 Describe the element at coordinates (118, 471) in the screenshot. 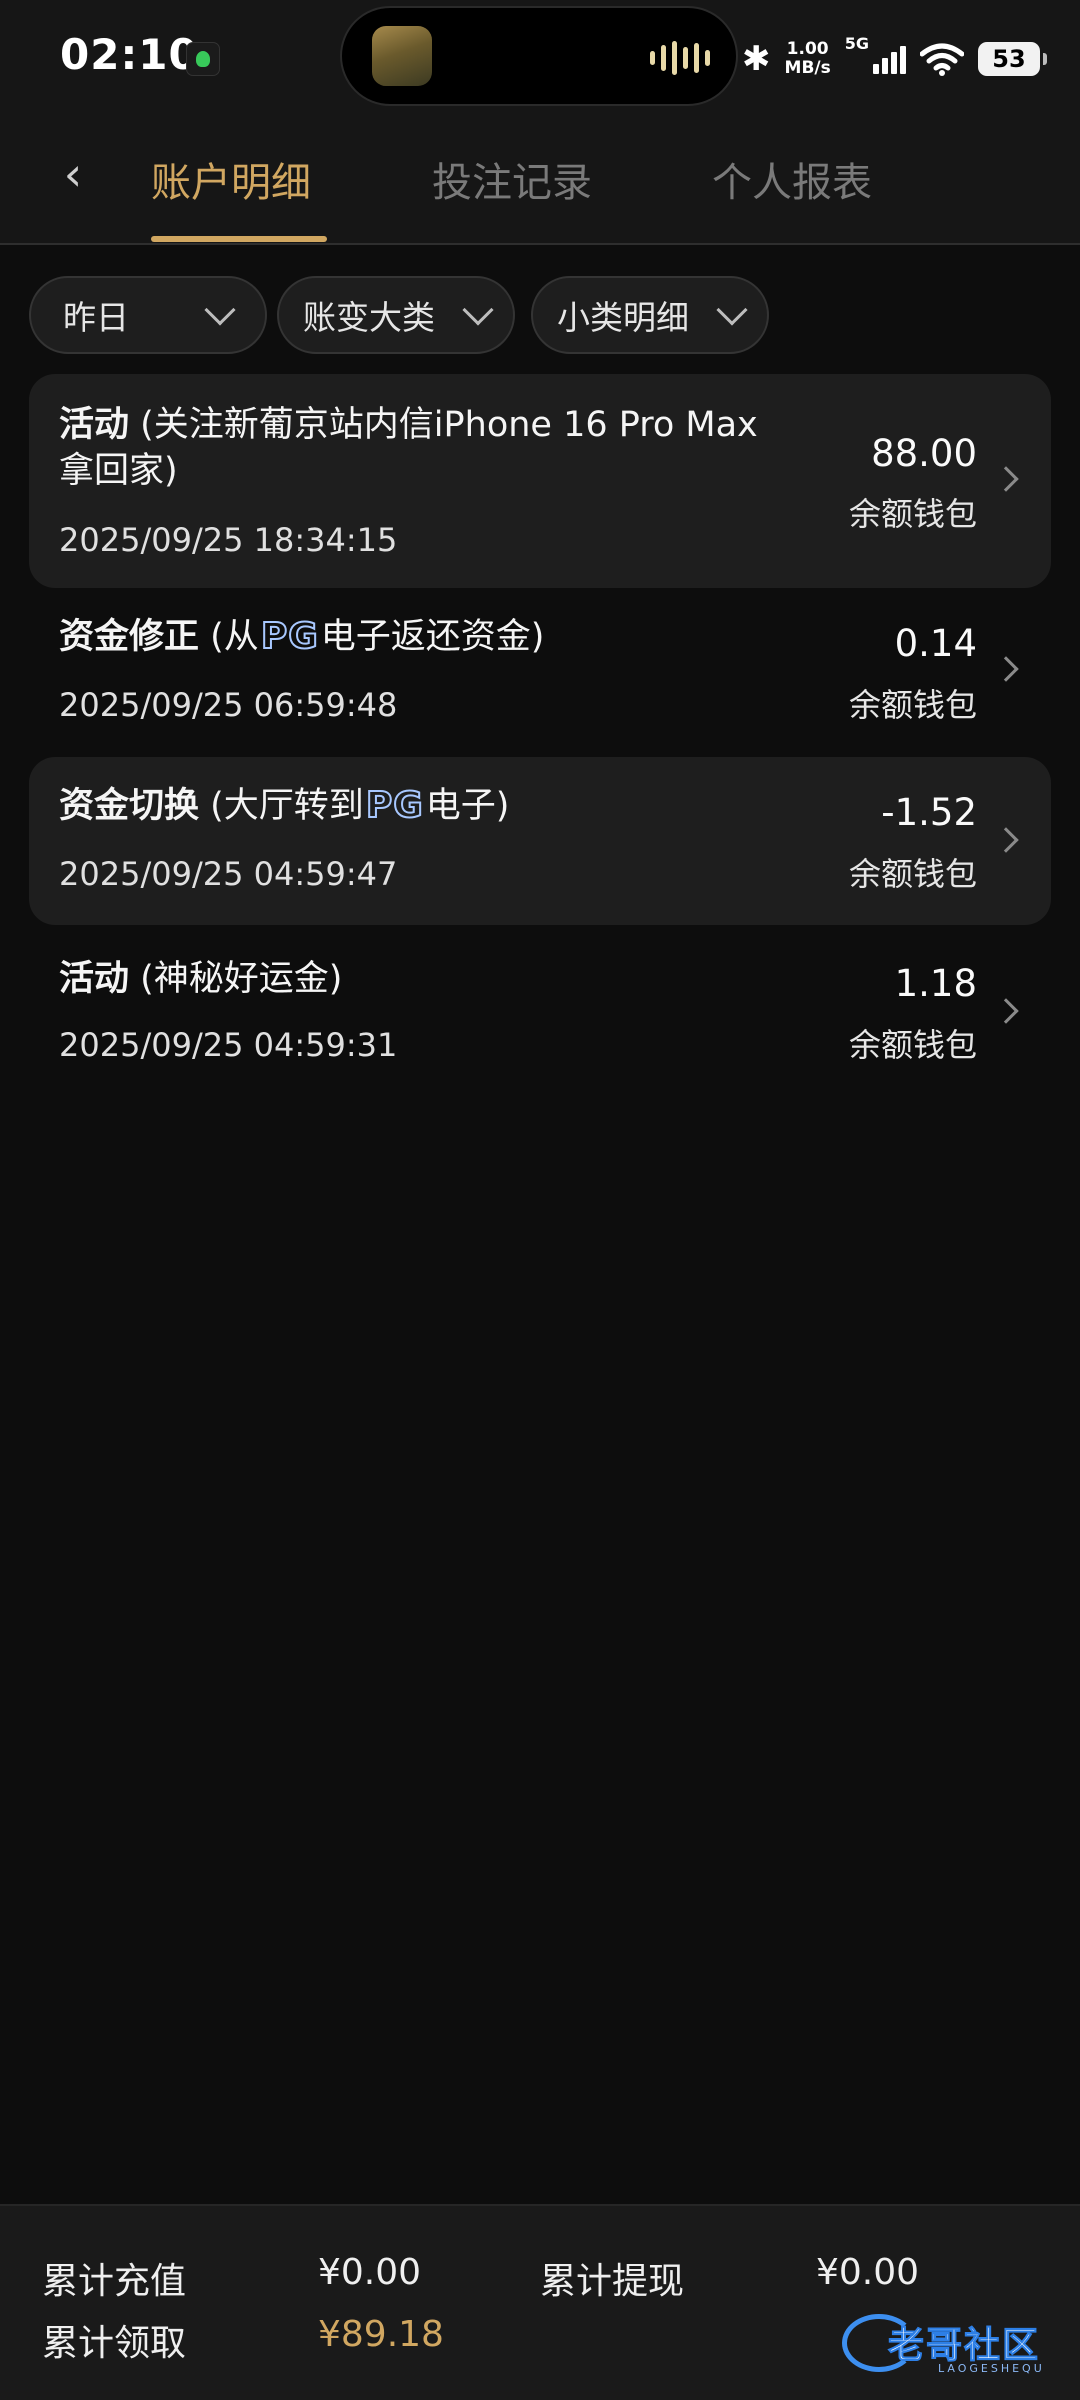

I see `transaction-detail-cont: 拿回家)` at that location.